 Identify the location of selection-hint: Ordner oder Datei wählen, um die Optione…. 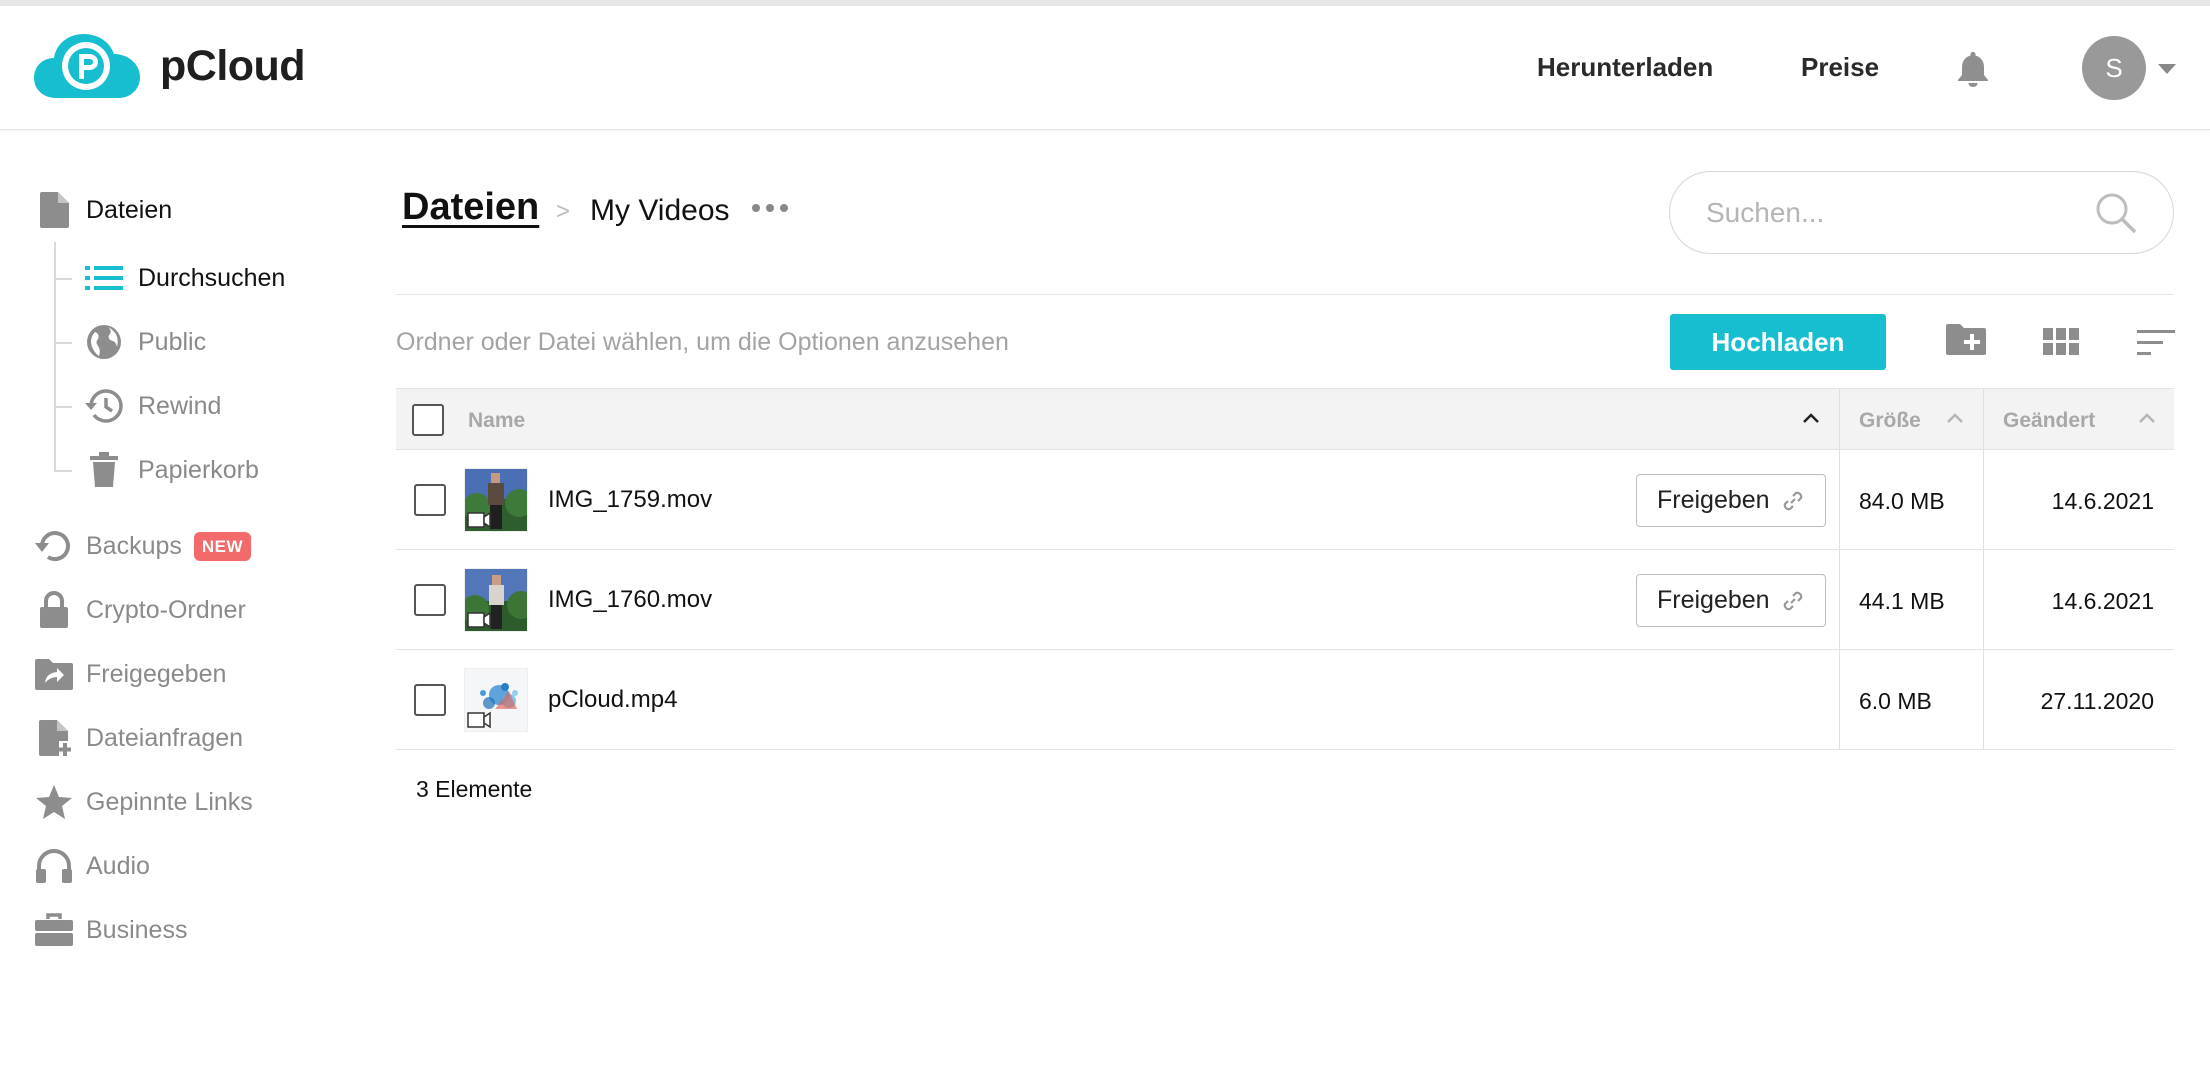
(702, 342).